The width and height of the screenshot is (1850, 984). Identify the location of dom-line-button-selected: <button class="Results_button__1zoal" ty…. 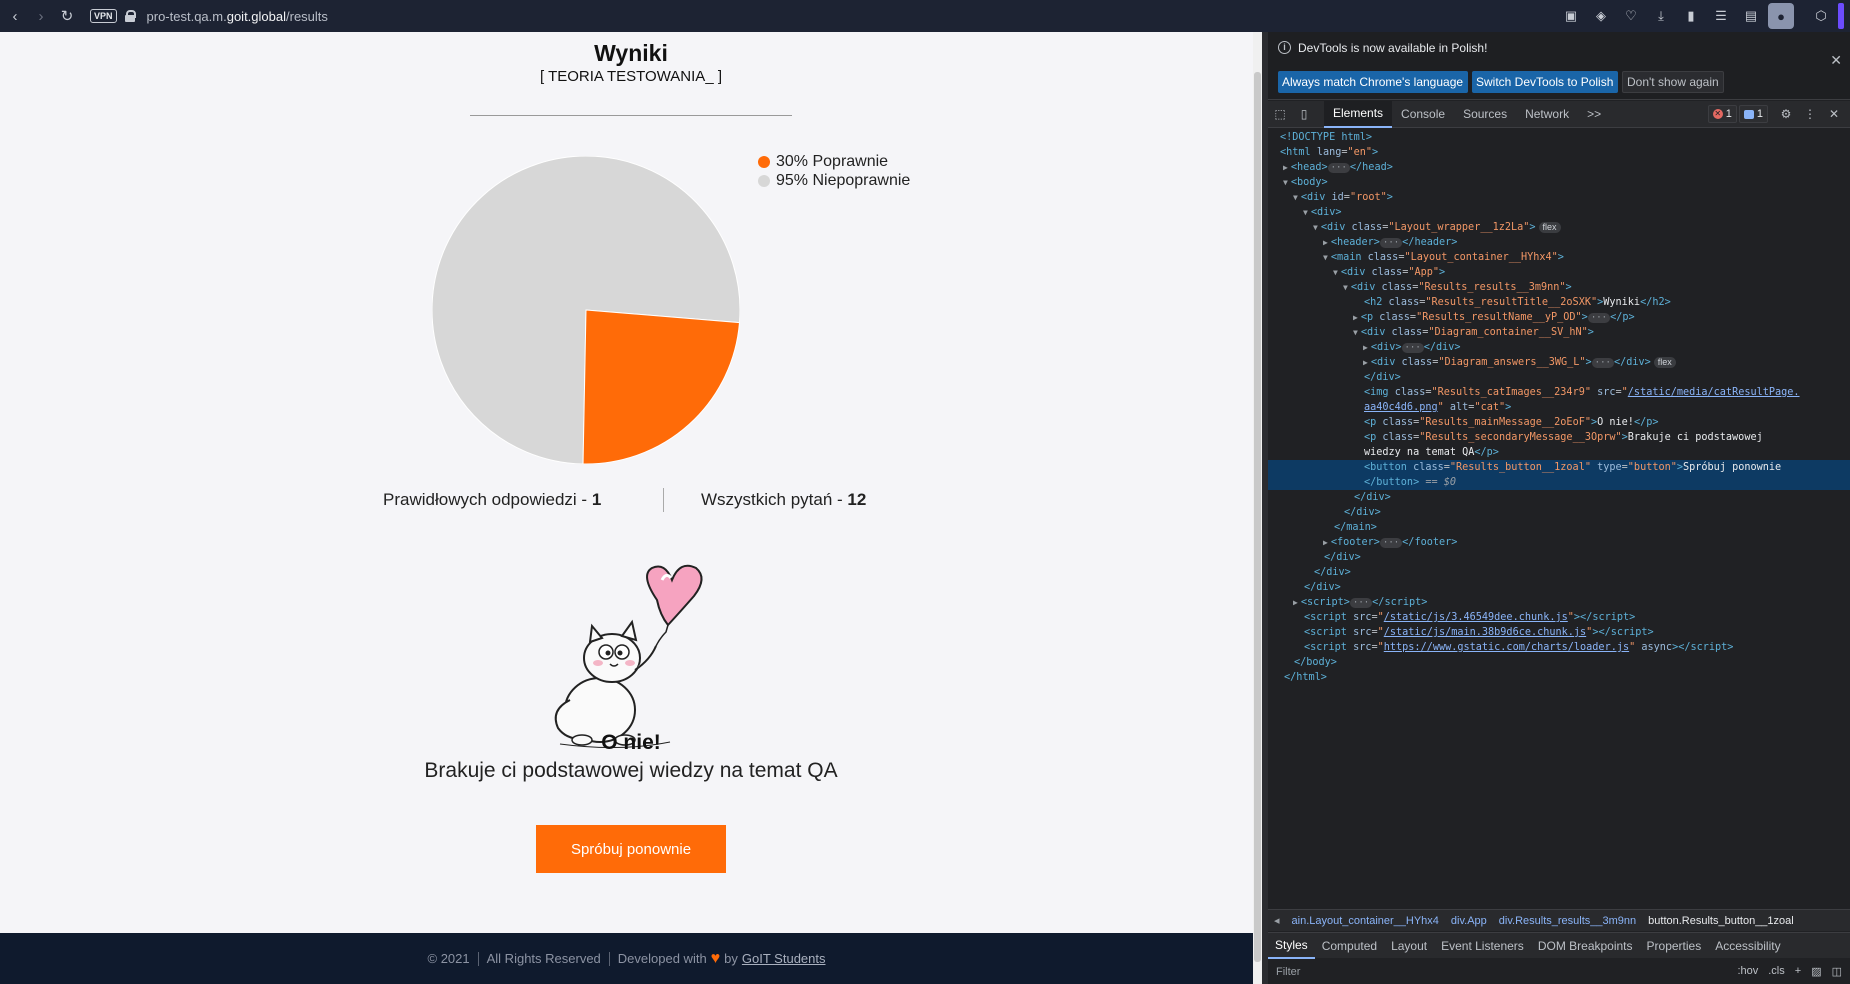
(1559, 475).